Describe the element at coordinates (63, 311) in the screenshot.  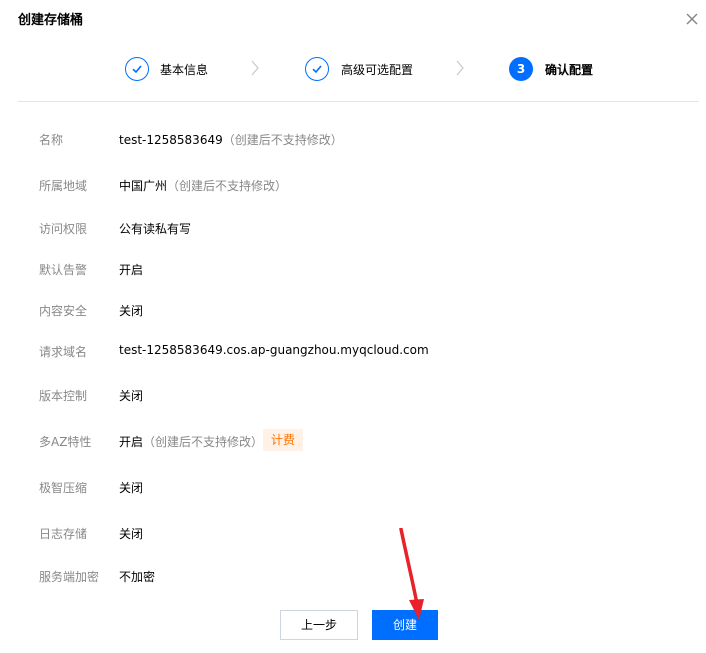
I see `content-security-label: 内容安全` at that location.